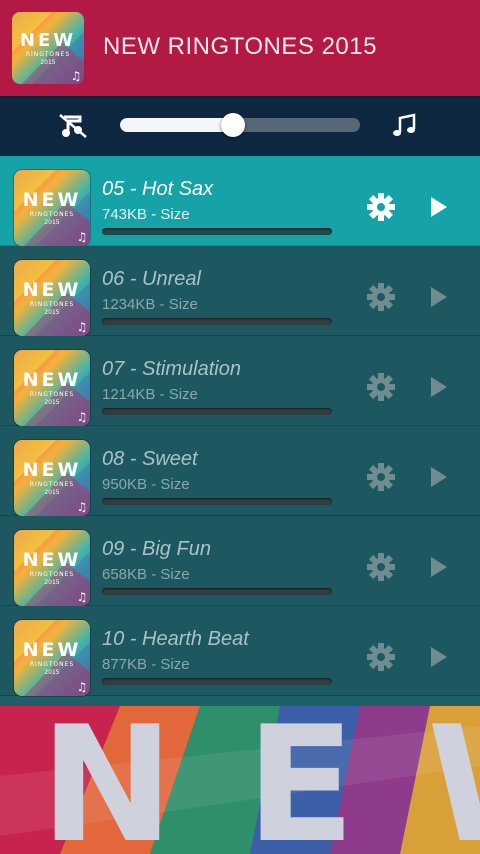 The image size is (480, 854). I want to click on ringtone-size: 743KB - Size, so click(146, 214).